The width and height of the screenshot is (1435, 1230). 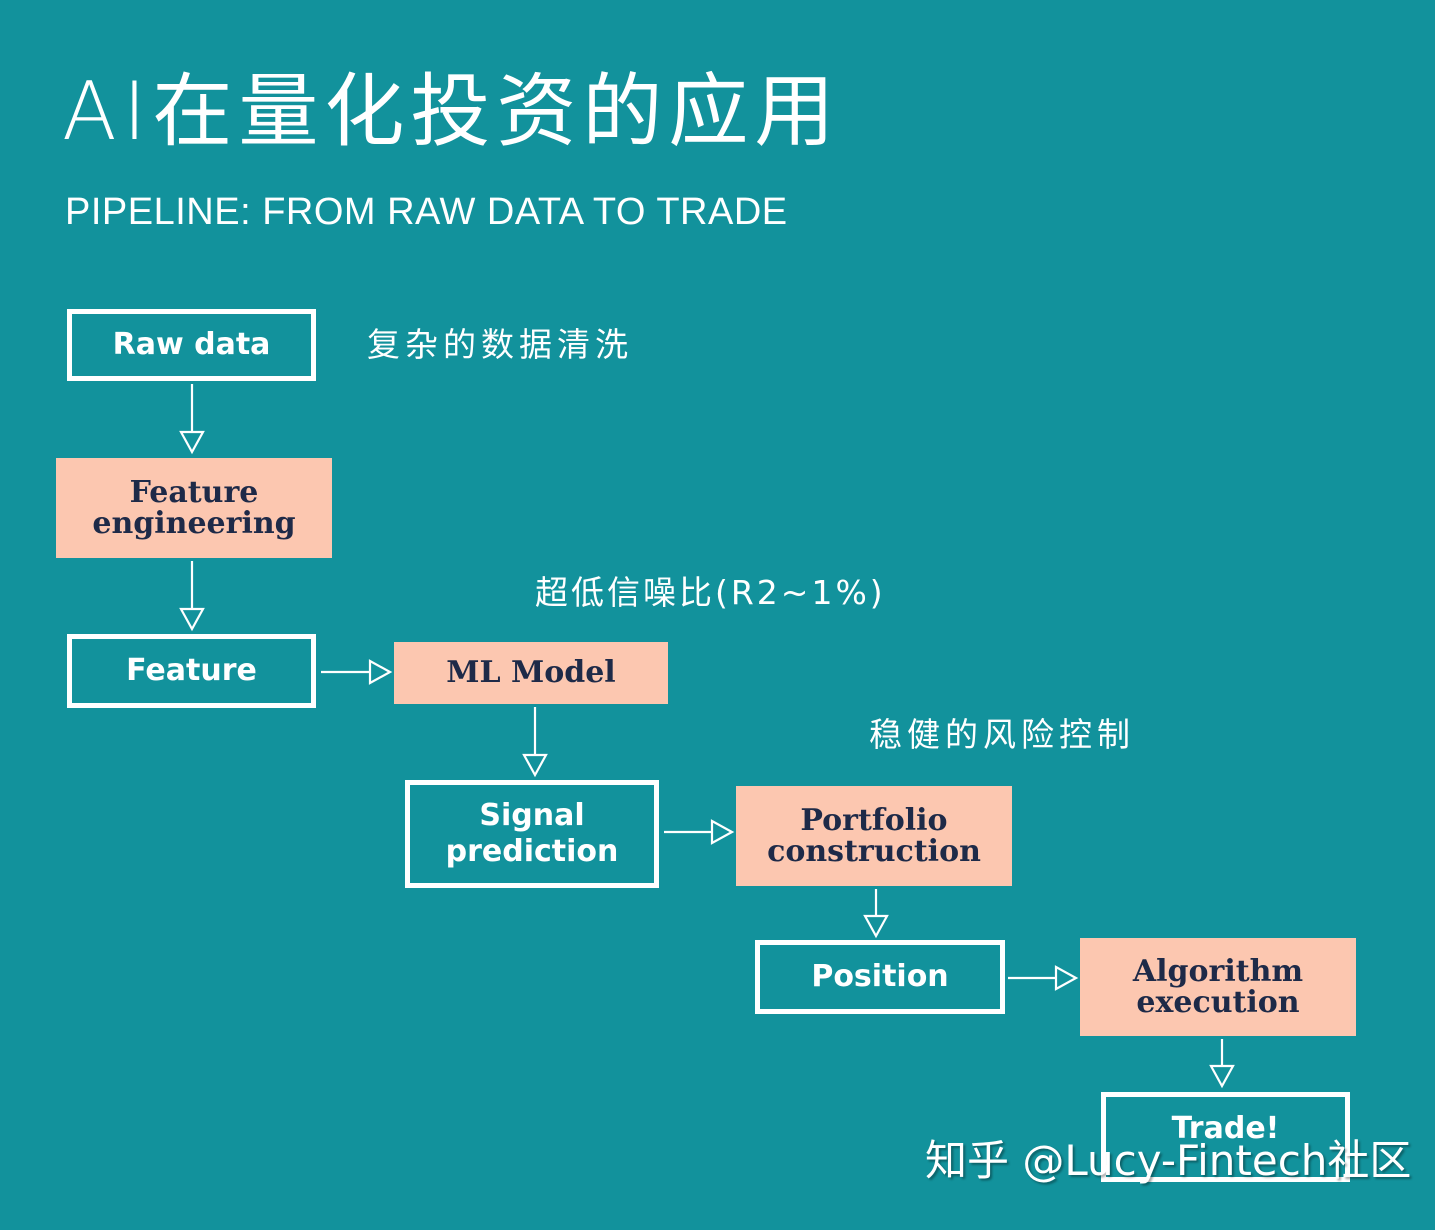 I want to click on node-signal-prediction: Signal prediction, so click(x=532, y=834).